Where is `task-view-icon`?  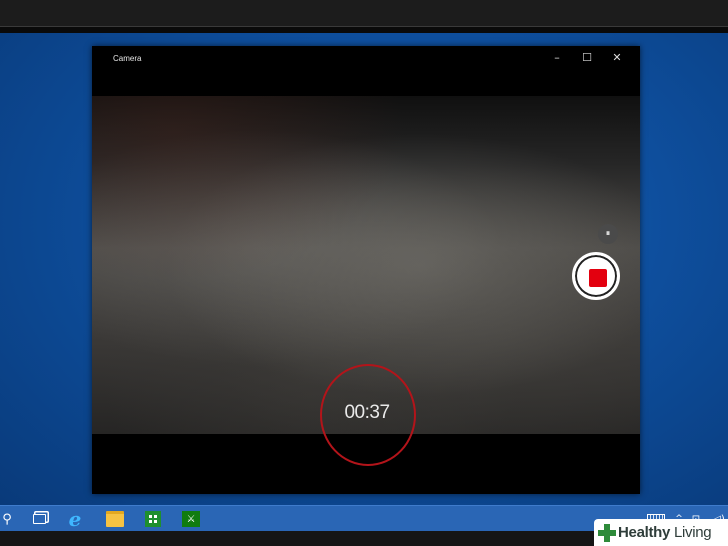
task-view-icon is located at coordinates (39, 519).